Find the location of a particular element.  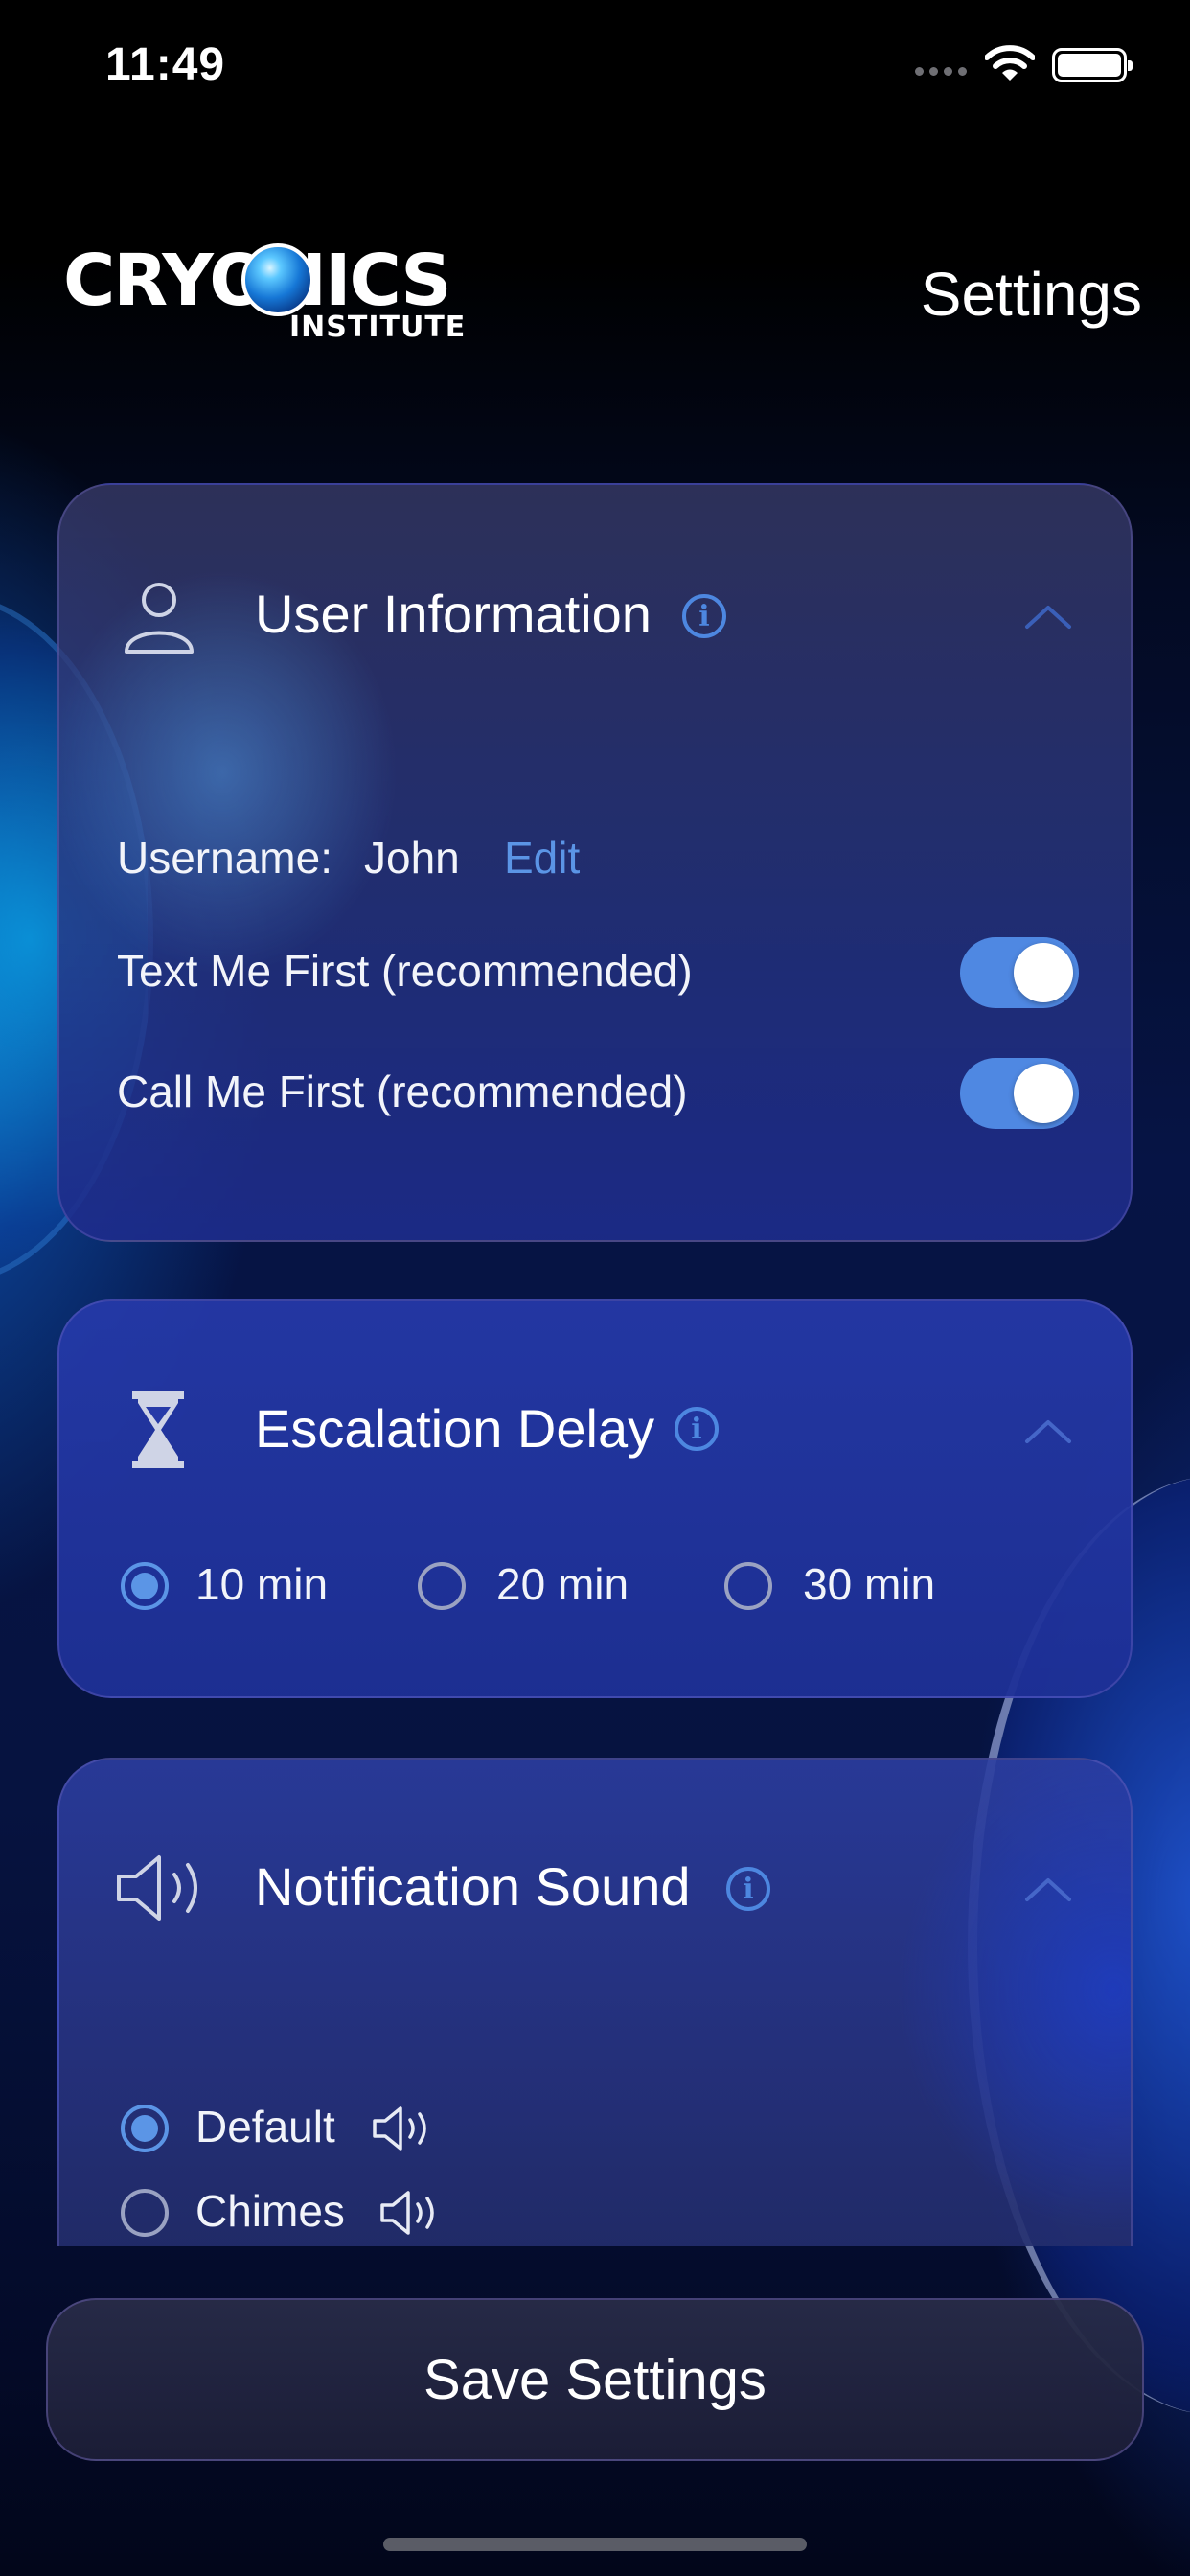

sound-default-radio is located at coordinates (145, 2128).